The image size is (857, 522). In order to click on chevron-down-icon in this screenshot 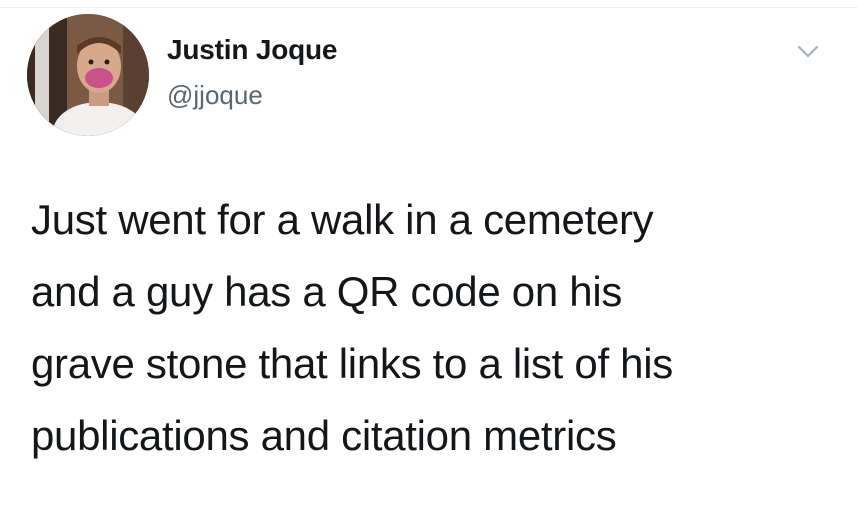, I will do `click(808, 51)`.